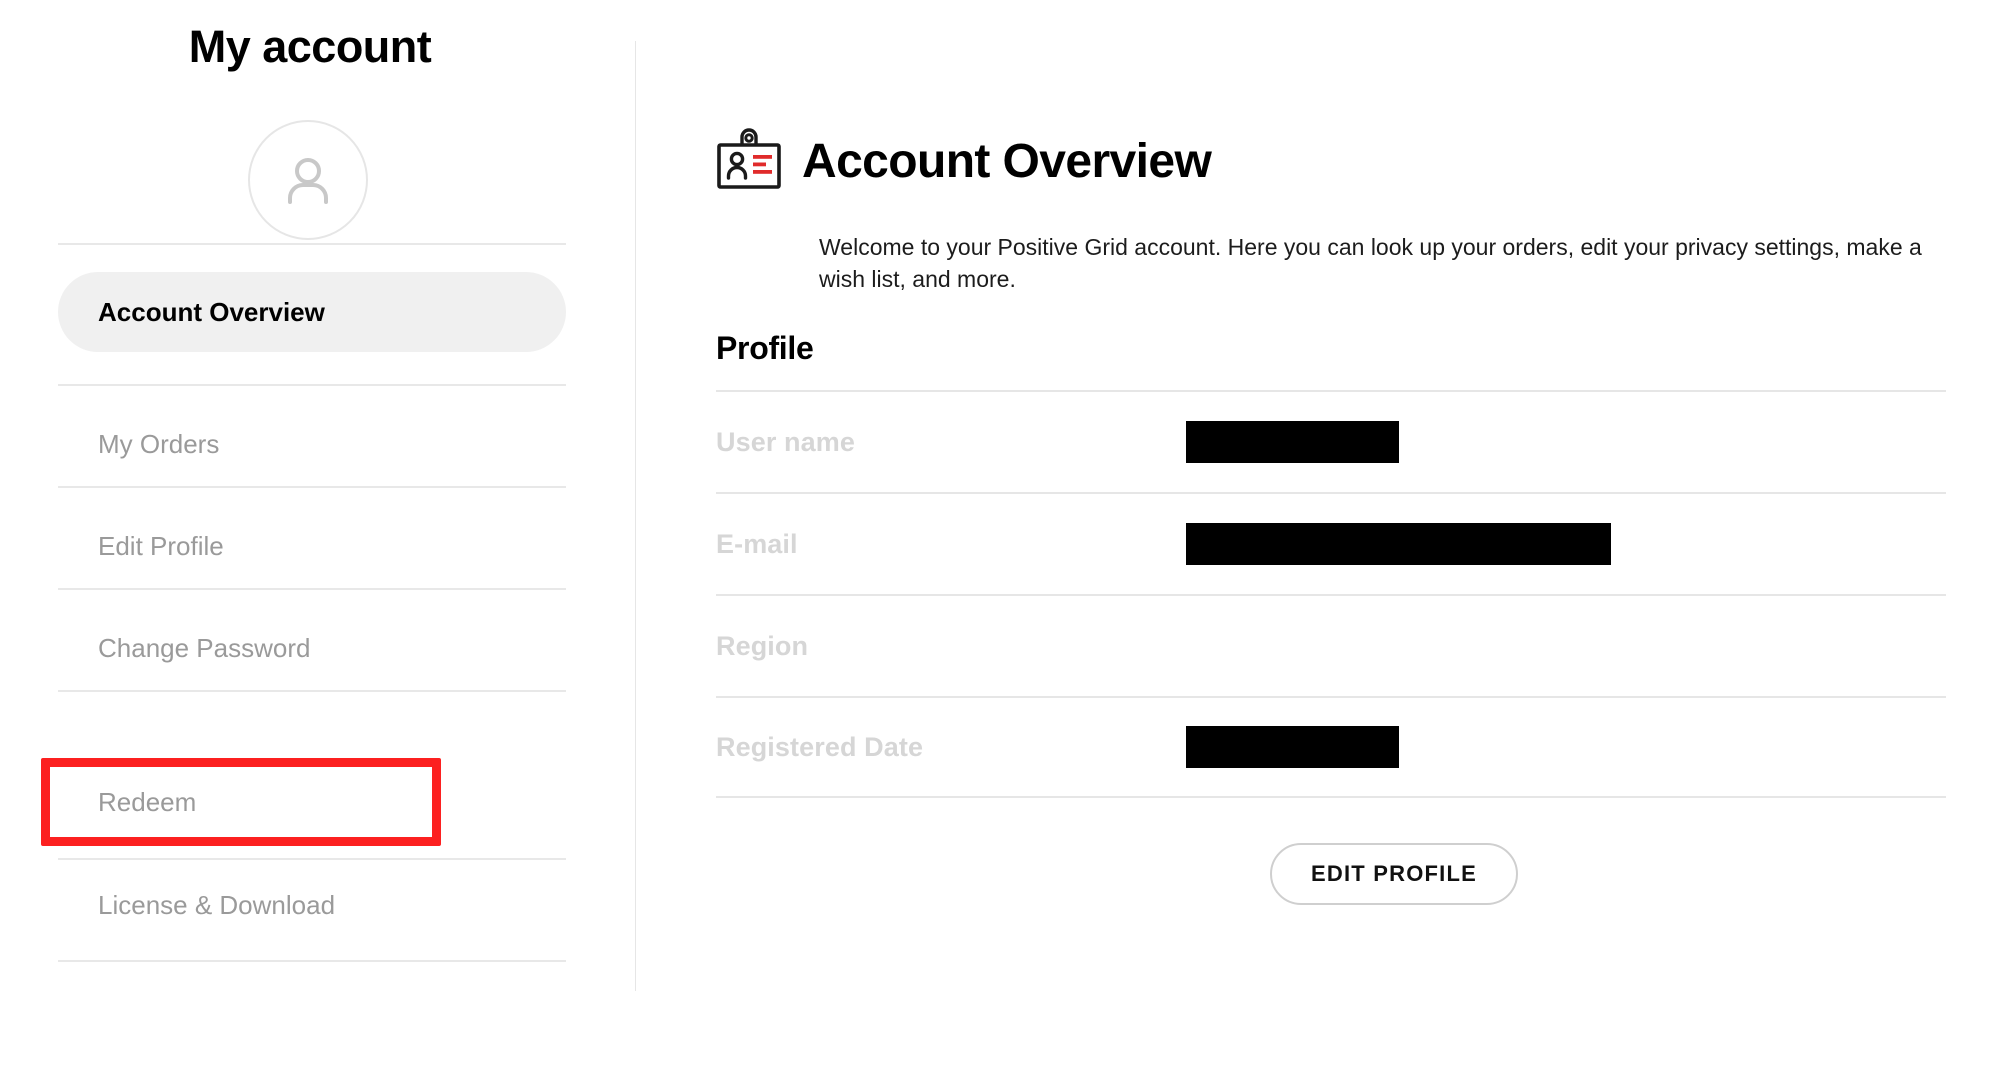 This screenshot has height=1080, width=2008. What do you see at coordinates (1007, 161) in the screenshot?
I see `account-overview-title: Account Overview` at bounding box center [1007, 161].